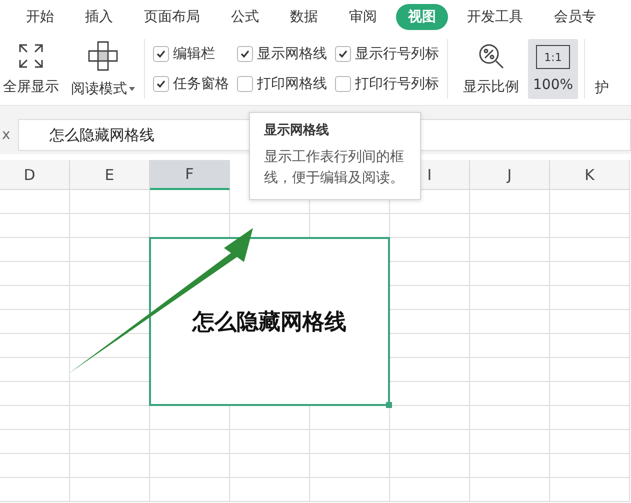 This screenshot has width=631, height=503. I want to click on ratio-icon: 1:1, so click(553, 57).